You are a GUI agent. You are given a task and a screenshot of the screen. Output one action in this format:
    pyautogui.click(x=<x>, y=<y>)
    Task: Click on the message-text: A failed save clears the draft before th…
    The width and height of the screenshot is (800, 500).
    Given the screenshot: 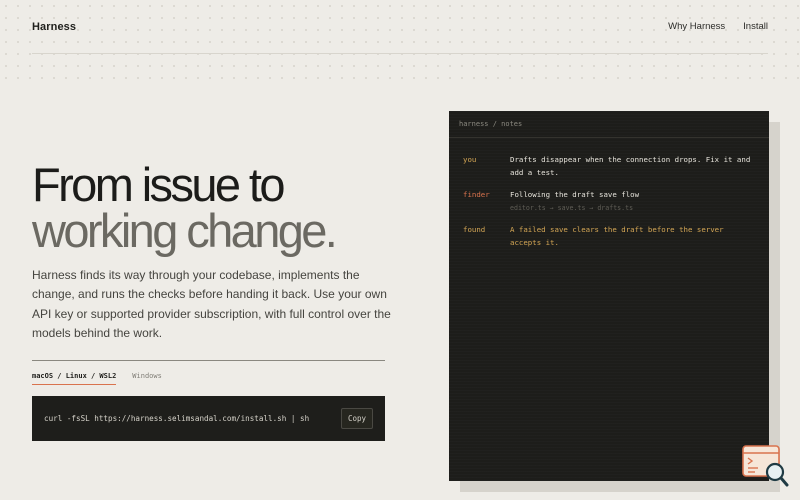 What is the action you would take?
    pyautogui.click(x=617, y=236)
    